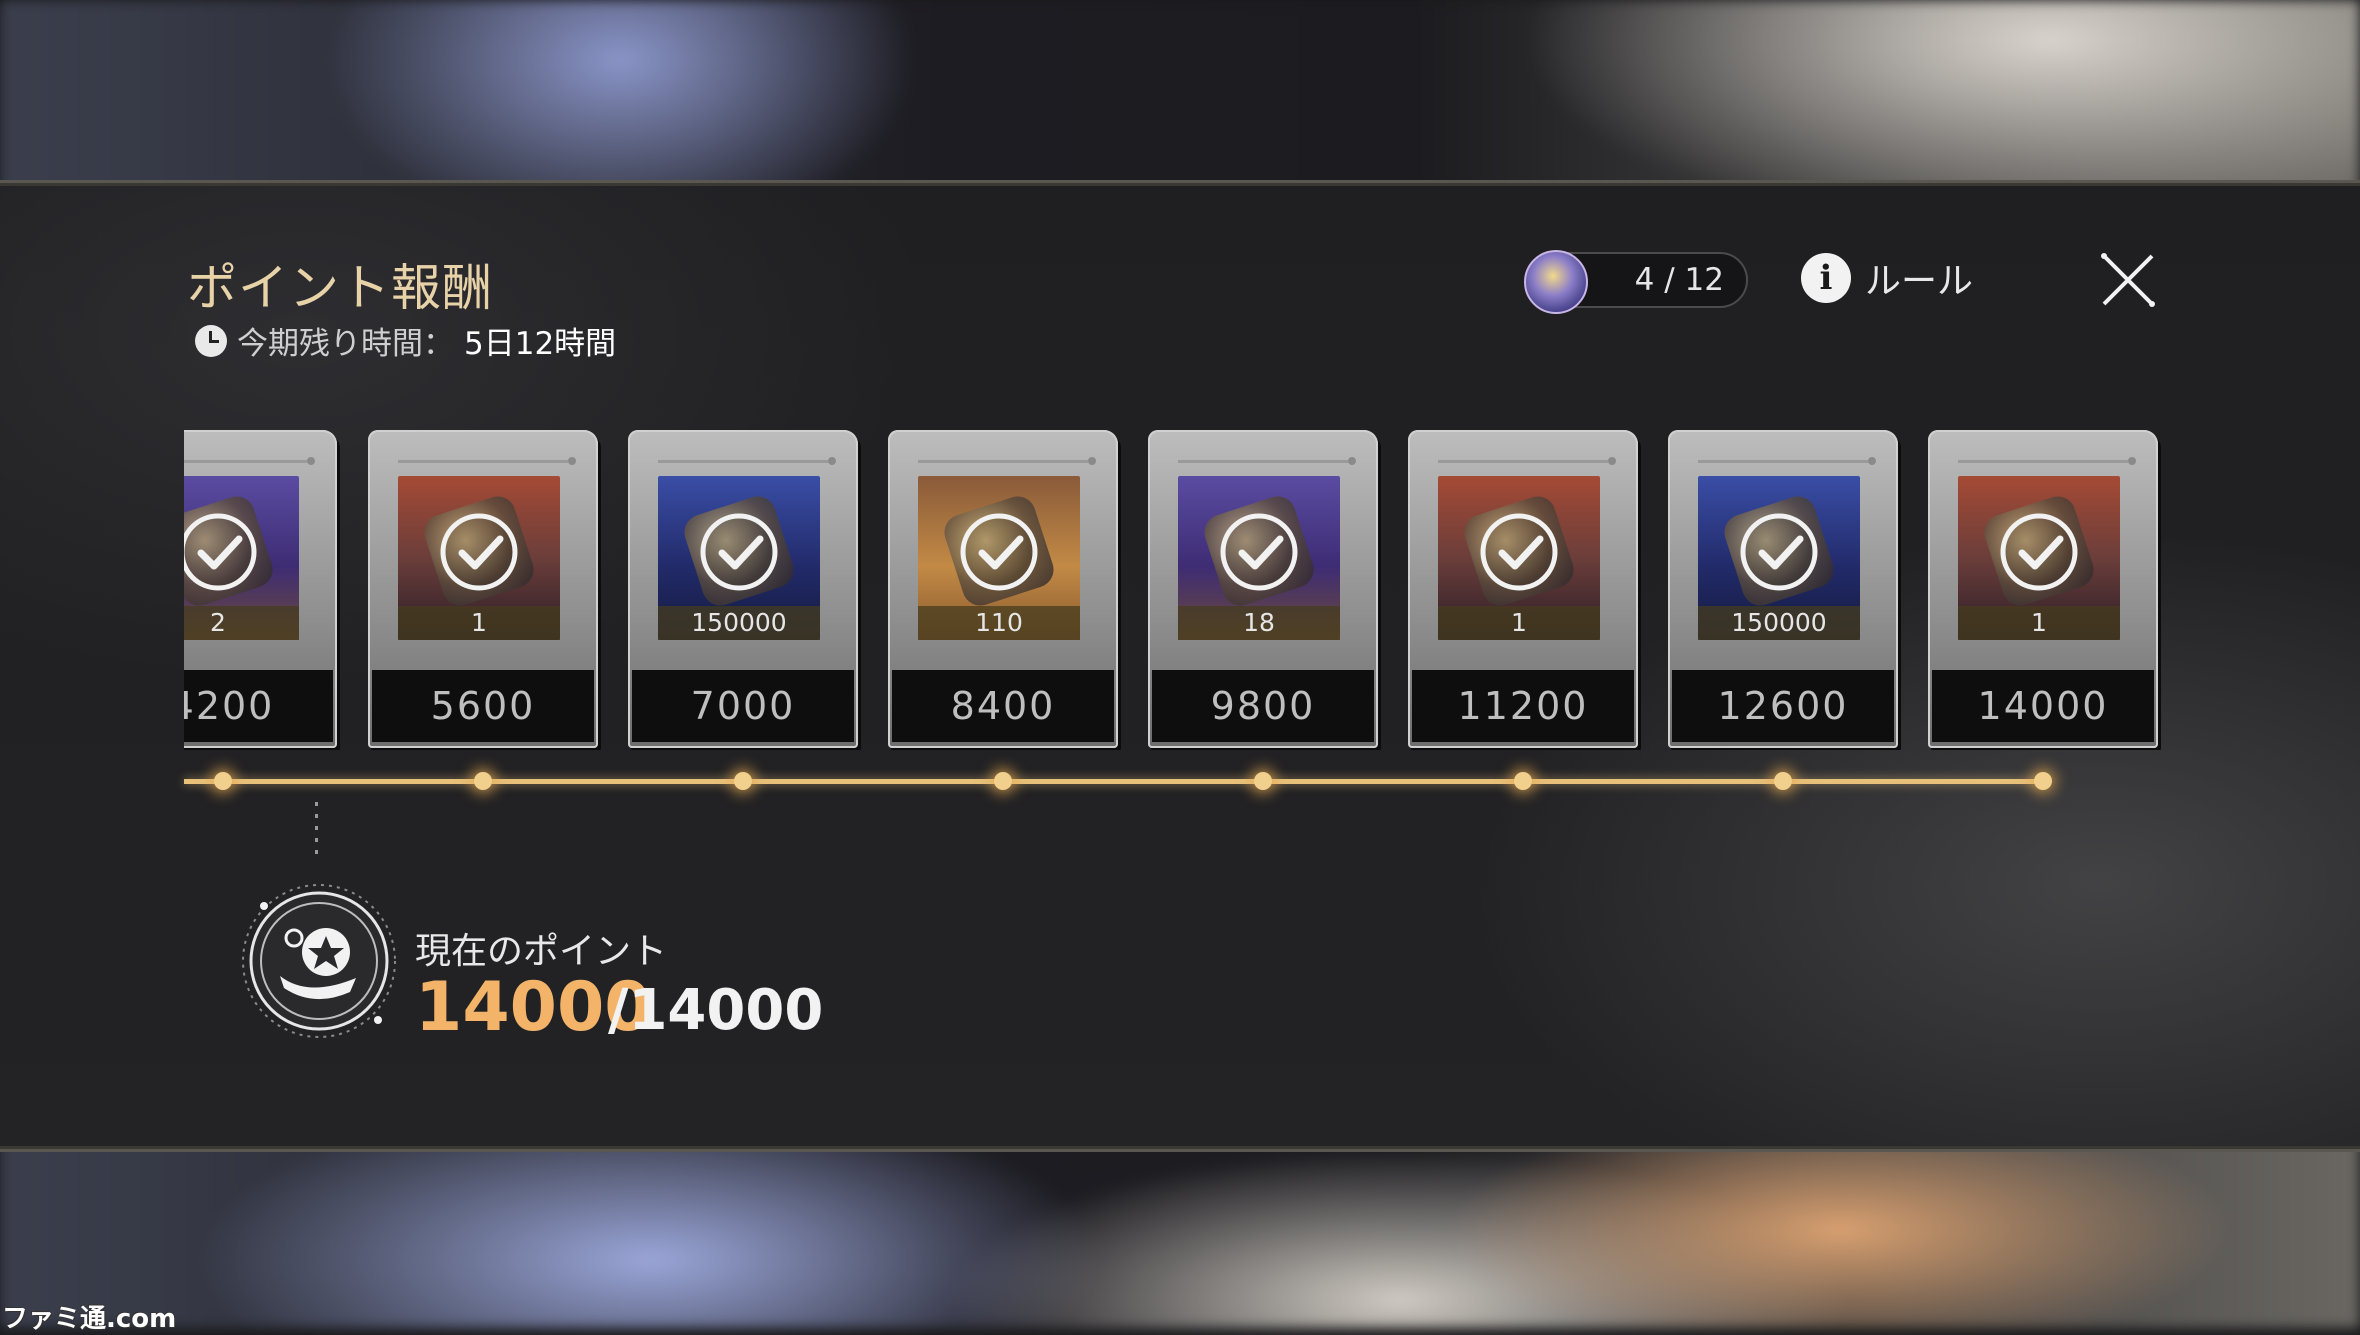 The image size is (2360, 1335). I want to click on reward-card: 1 5600, so click(483, 589).